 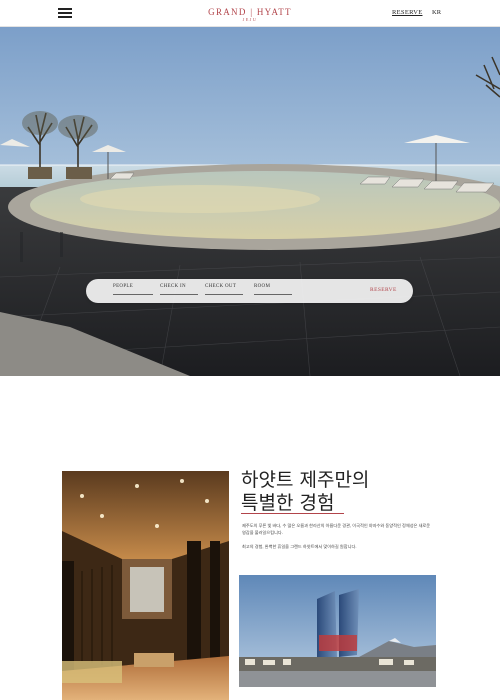 I want to click on room-label: ROOM, so click(x=262, y=286).